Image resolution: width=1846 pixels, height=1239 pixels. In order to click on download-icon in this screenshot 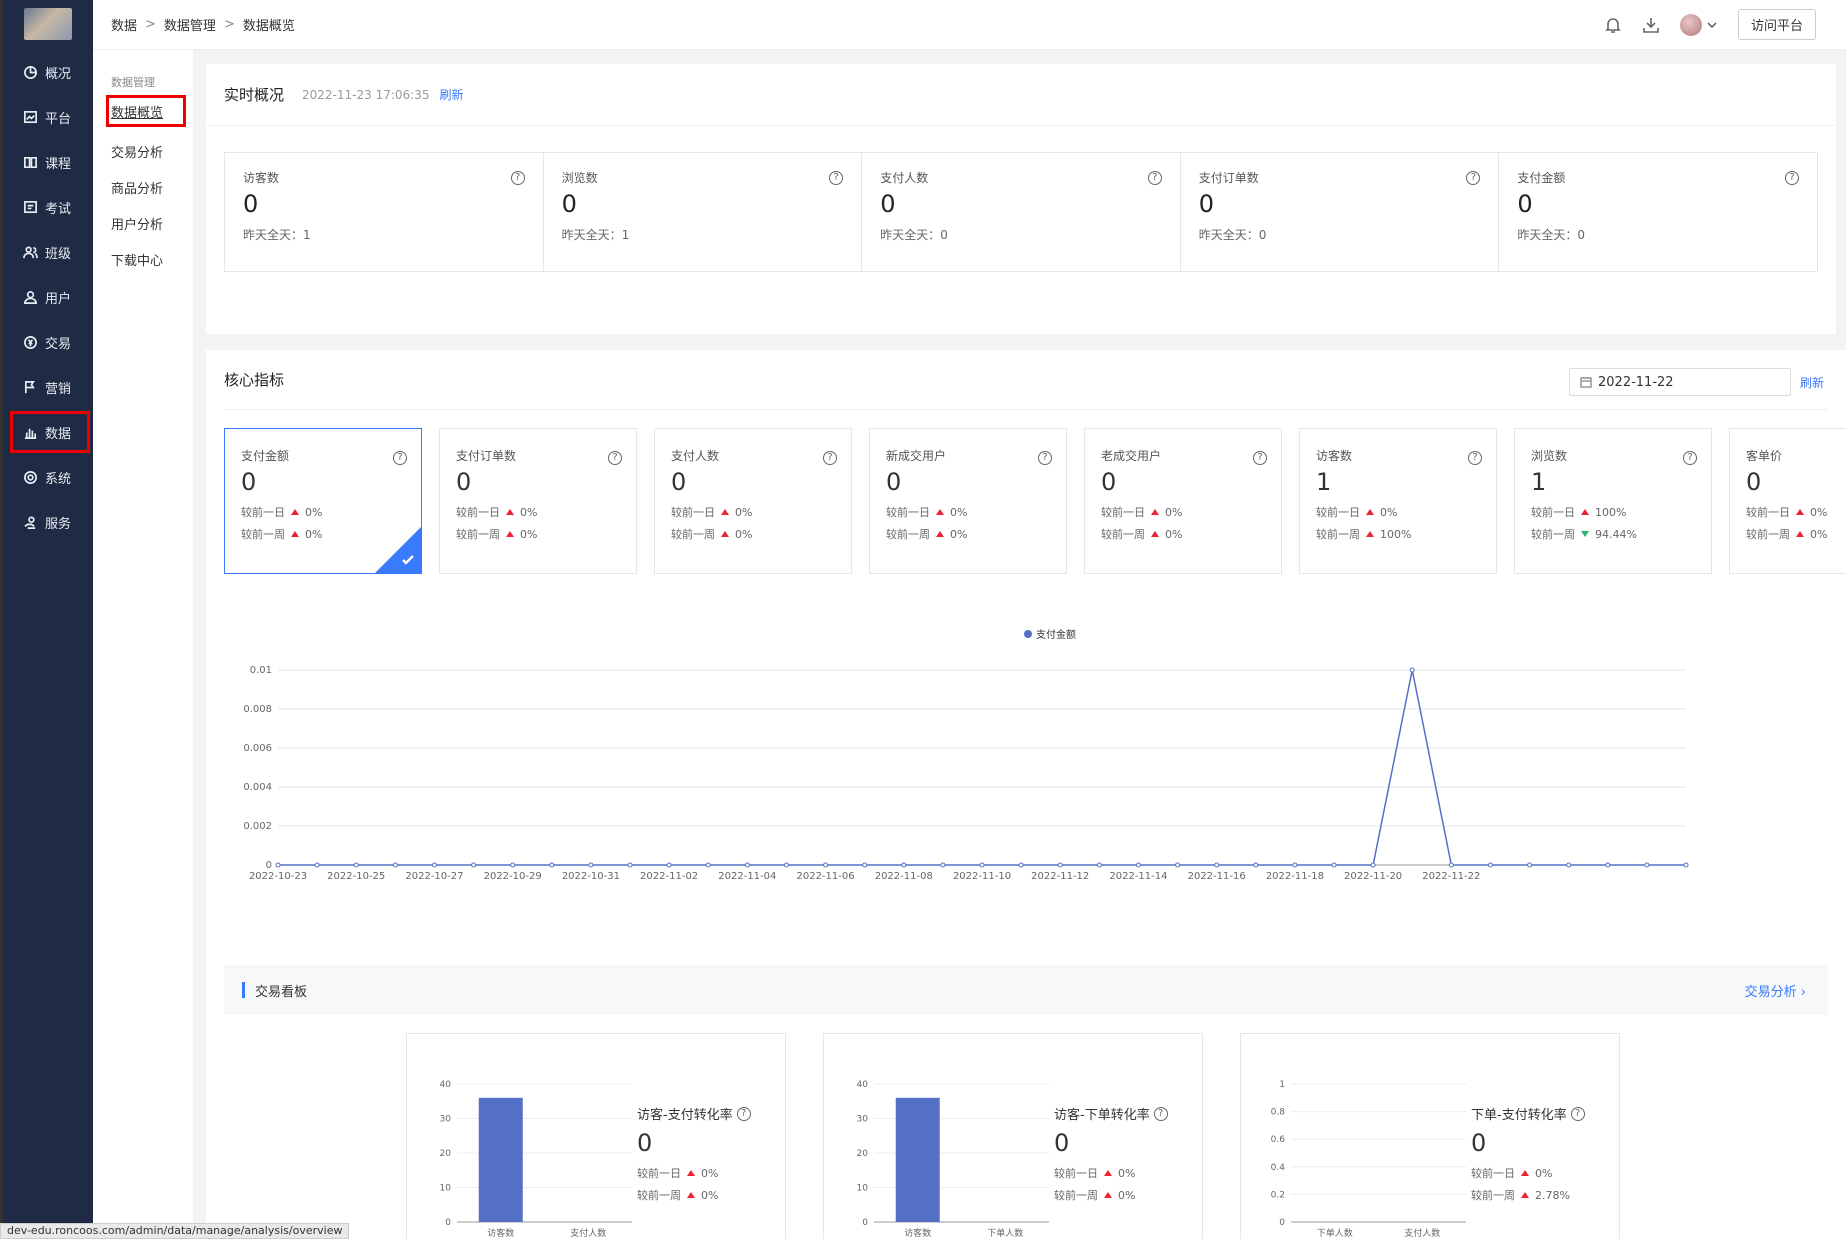, I will do `click(1651, 25)`.